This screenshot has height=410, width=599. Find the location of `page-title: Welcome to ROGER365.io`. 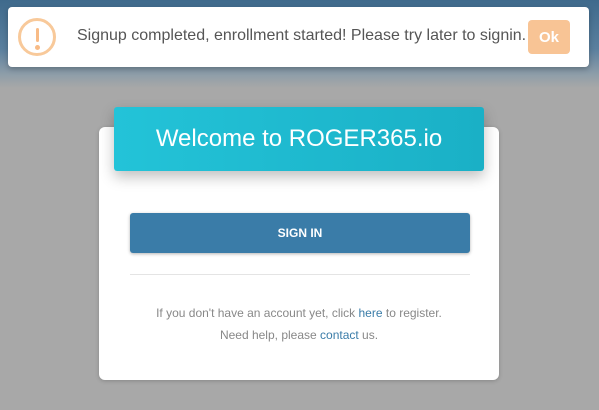

page-title: Welcome to ROGER365.io is located at coordinates (299, 138).